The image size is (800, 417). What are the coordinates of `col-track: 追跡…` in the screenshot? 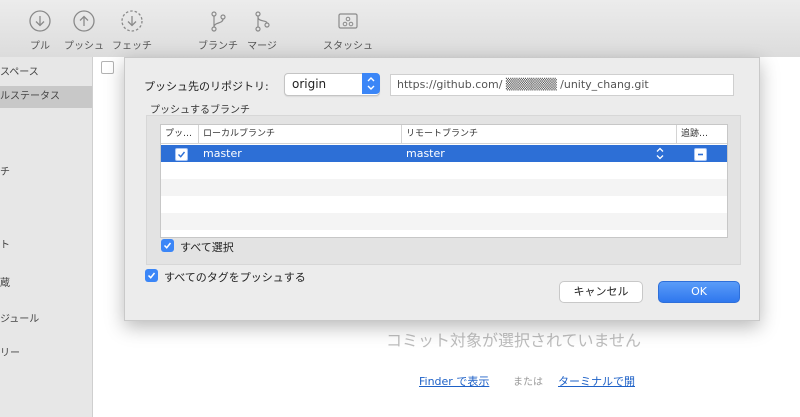 It's located at (702, 134).